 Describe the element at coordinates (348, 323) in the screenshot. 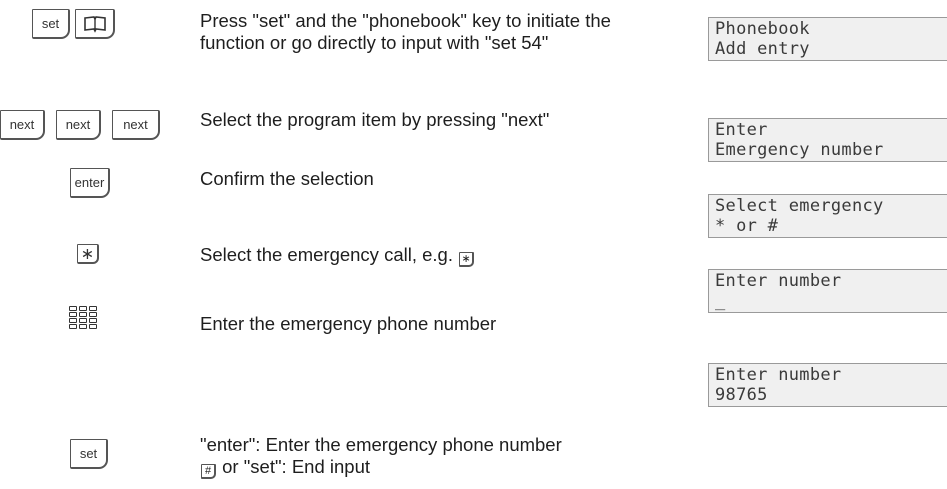

I see `step-5-description: Enter the emergency phone number` at that location.